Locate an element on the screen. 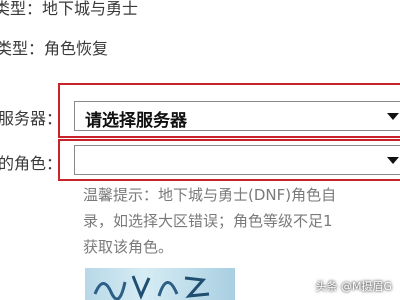 The height and width of the screenshot is (300, 400). server-select-value: 请选择服务器 is located at coordinates (136, 121).